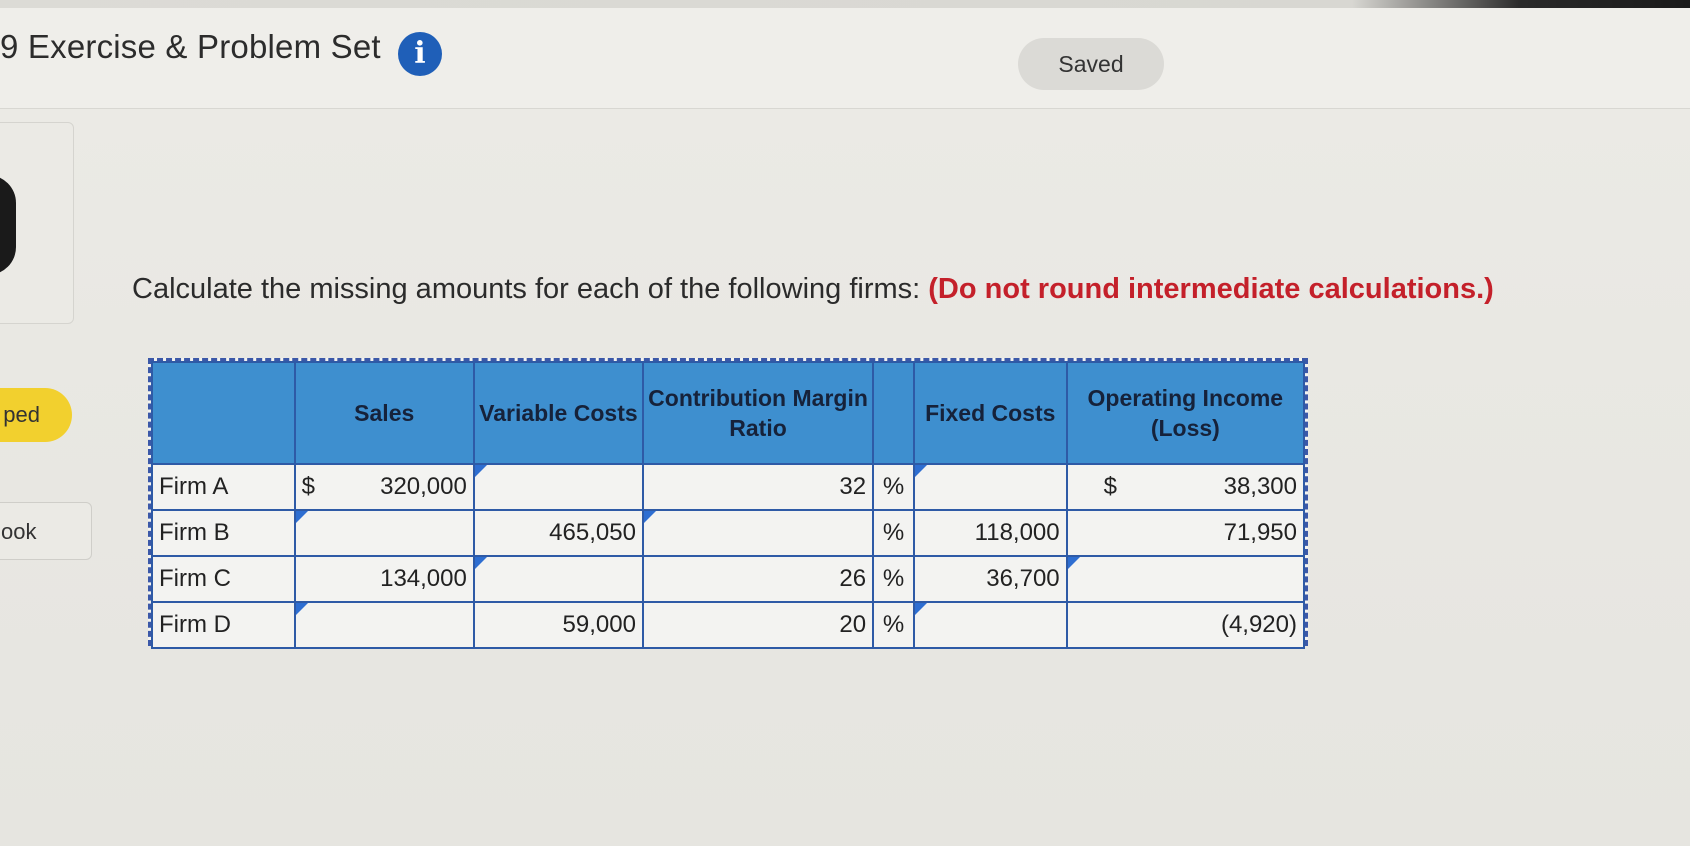  Describe the element at coordinates (46, 531) in the screenshot. I see `ebook-button: ook` at that location.